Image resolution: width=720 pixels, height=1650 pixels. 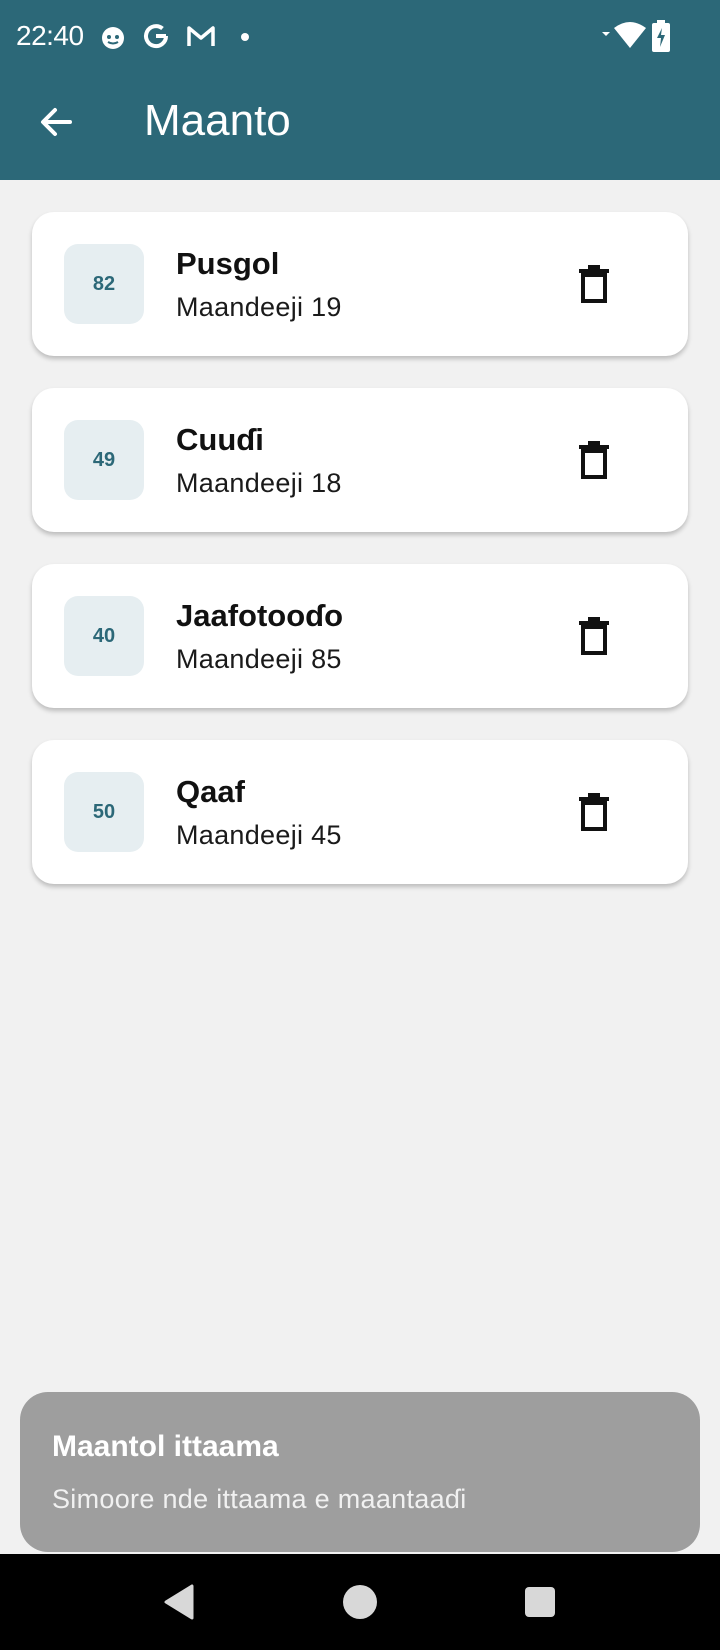 What do you see at coordinates (360, 460) in the screenshot?
I see `list-item: 49 Cuuɗi Maandeeji 18` at bounding box center [360, 460].